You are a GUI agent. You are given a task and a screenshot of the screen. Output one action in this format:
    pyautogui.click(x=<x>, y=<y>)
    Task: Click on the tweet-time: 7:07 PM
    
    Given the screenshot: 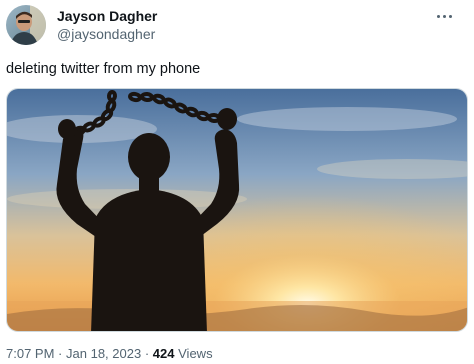 What is the action you would take?
    pyautogui.click(x=30, y=353)
    